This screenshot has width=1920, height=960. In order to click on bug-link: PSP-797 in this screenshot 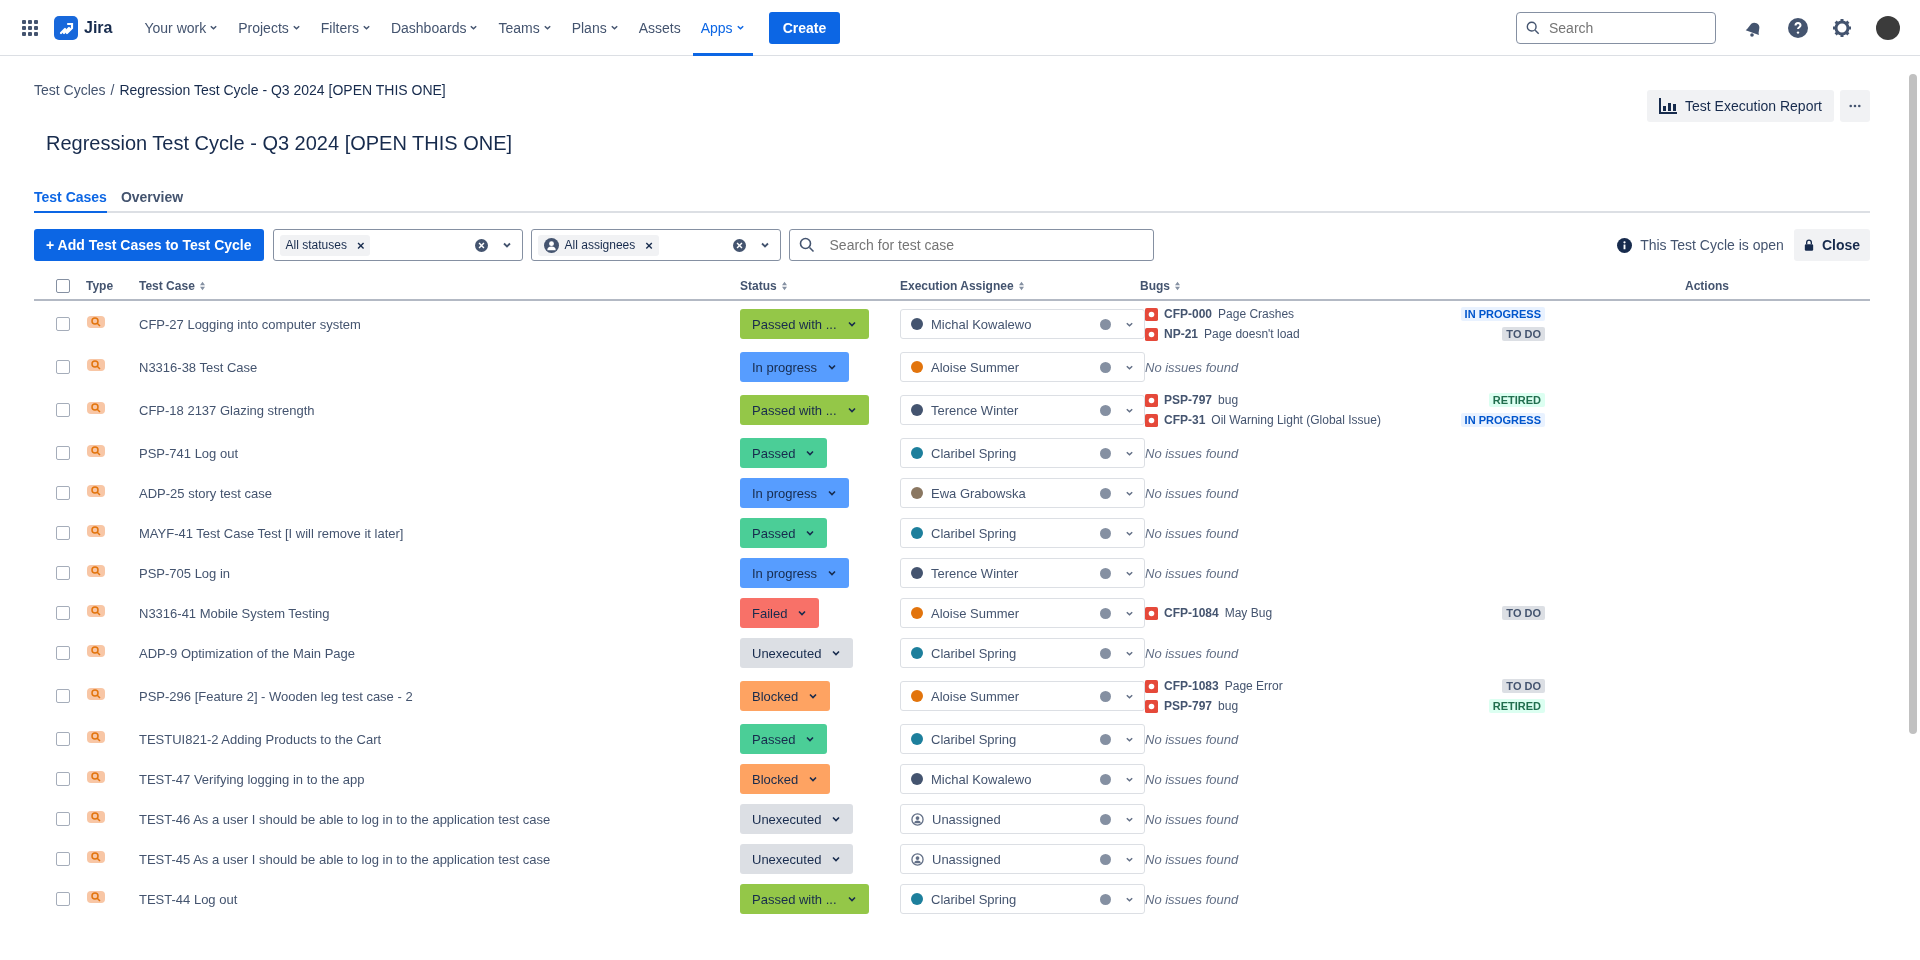, I will do `click(1188, 400)`.